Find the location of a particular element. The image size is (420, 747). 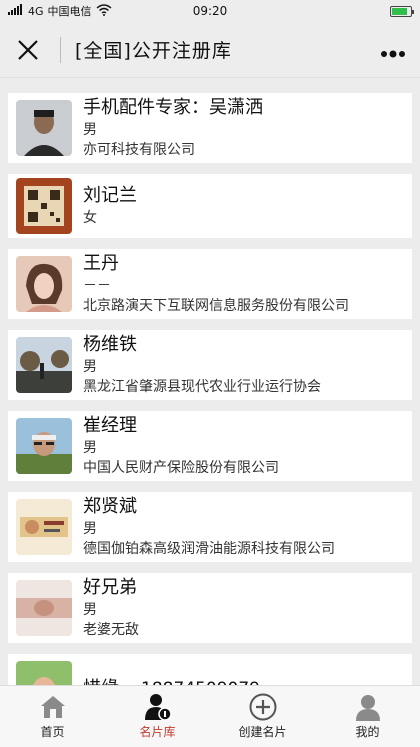

status-left: 4G 中国电信 is located at coordinates (60, 11).